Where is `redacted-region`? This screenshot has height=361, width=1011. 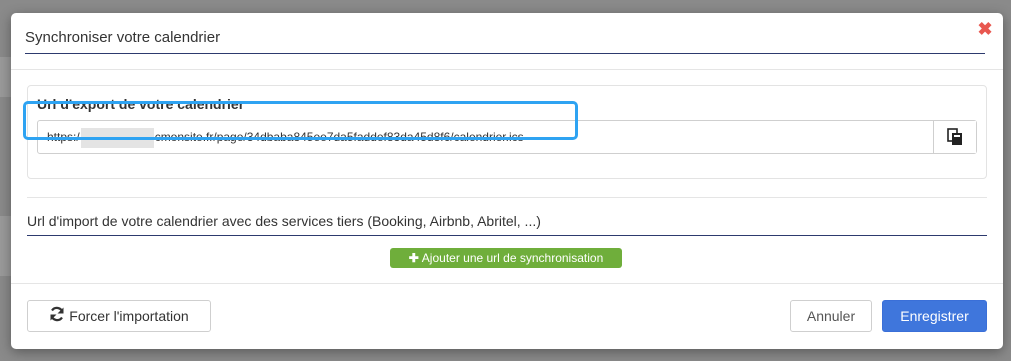
redacted-region is located at coordinates (117, 137).